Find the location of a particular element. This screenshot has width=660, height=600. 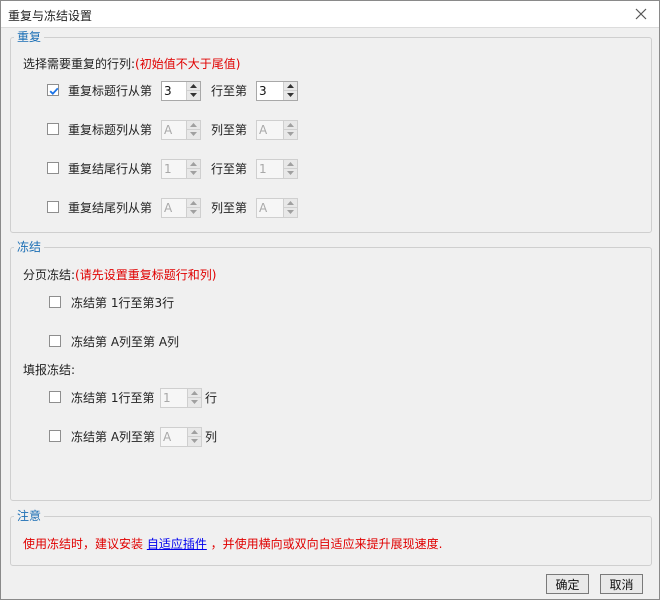

fill-freeze-col-spinner is located at coordinates (181, 437).